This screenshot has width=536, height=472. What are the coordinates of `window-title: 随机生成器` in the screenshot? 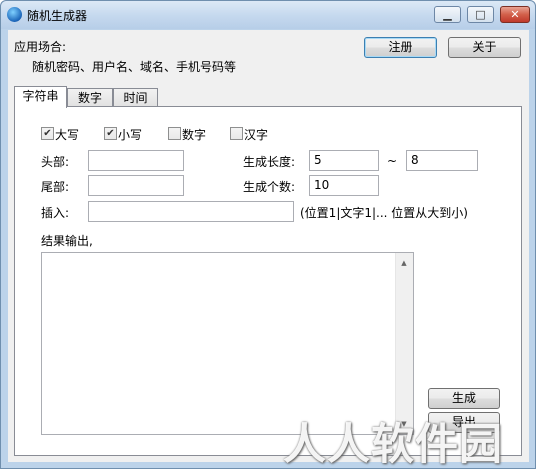 It's located at (57, 16).